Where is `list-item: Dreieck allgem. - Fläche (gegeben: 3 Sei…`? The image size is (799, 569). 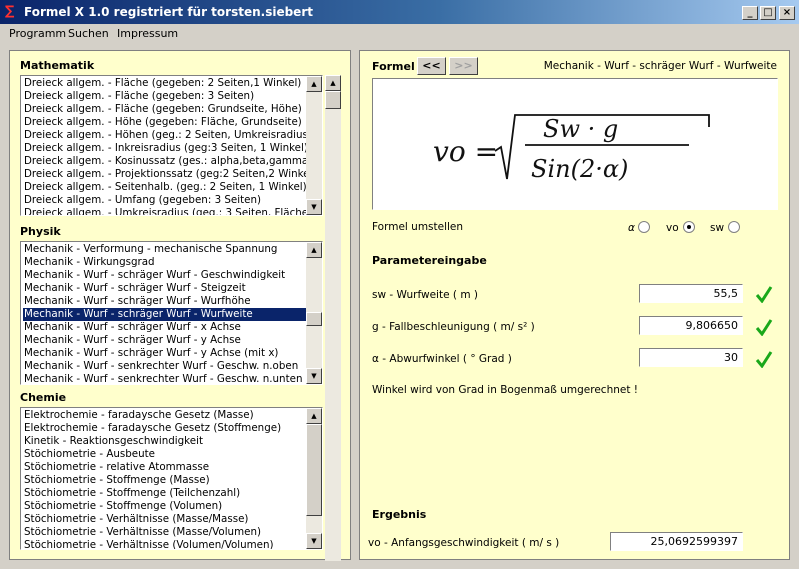 list-item: Dreieck allgem. - Fläche (gegeben: 3 Sei… is located at coordinates (164, 96).